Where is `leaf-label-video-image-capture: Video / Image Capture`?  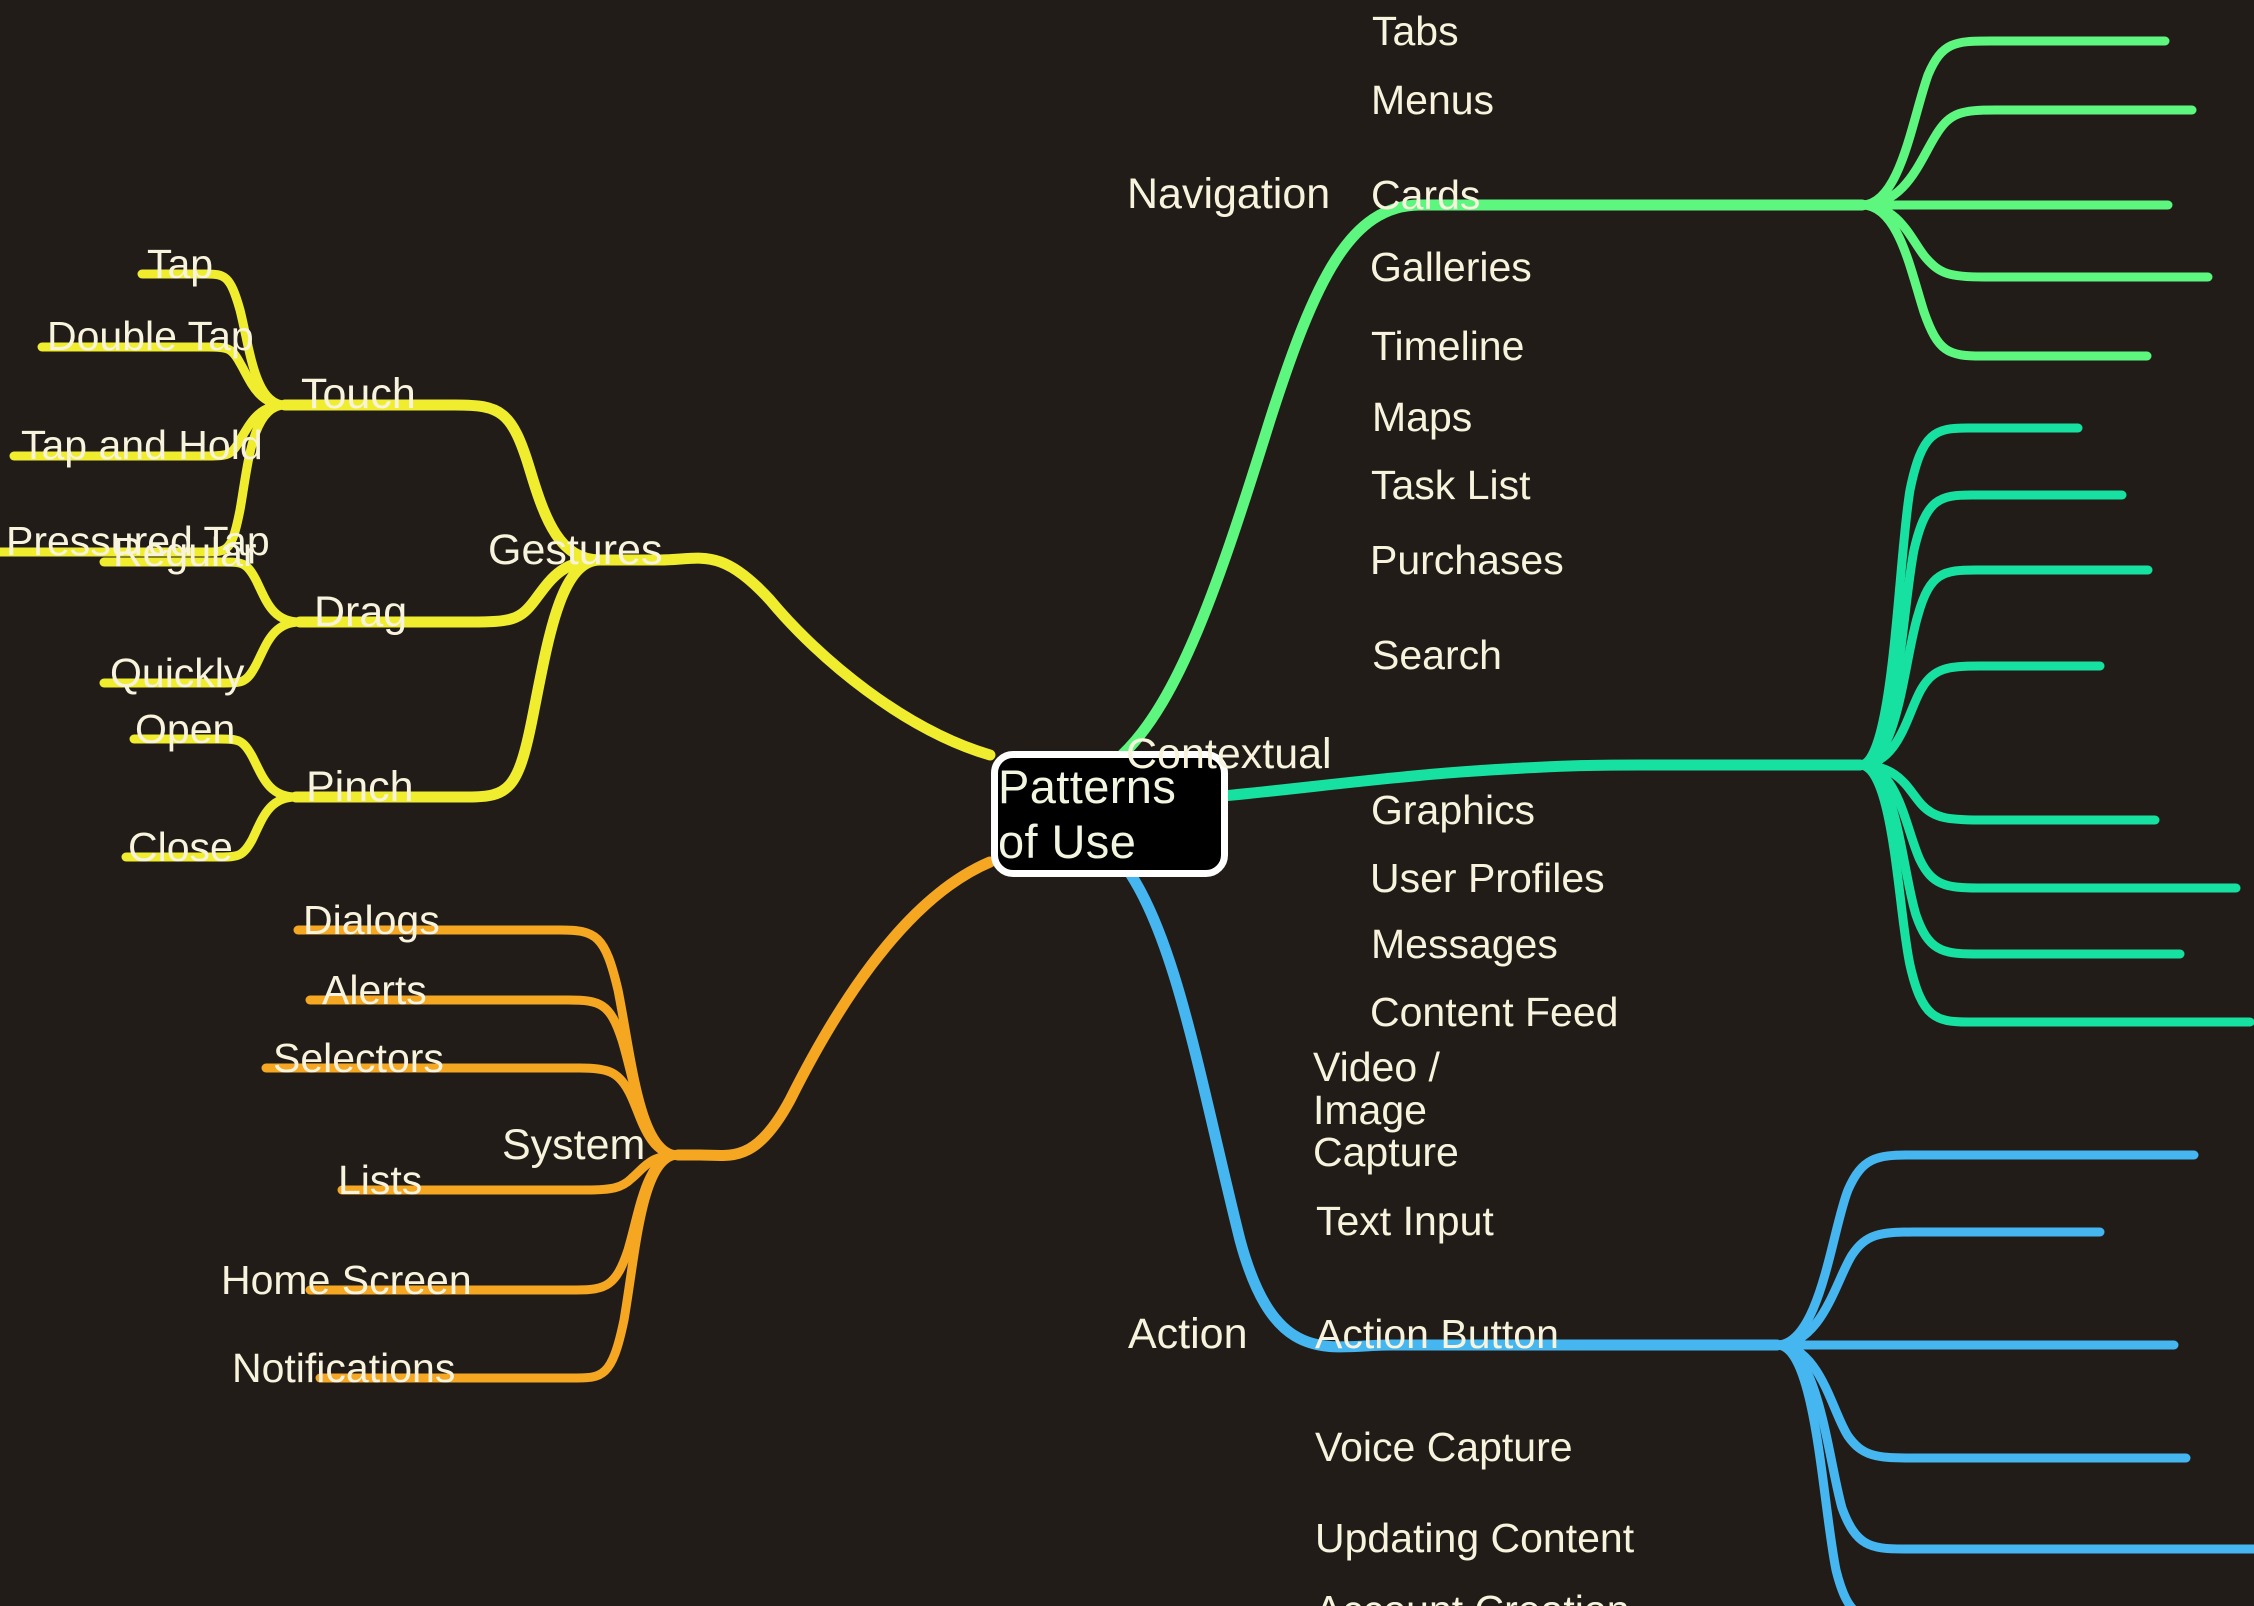 leaf-label-video-image-capture: Video / Image Capture is located at coordinates (1438, 1110).